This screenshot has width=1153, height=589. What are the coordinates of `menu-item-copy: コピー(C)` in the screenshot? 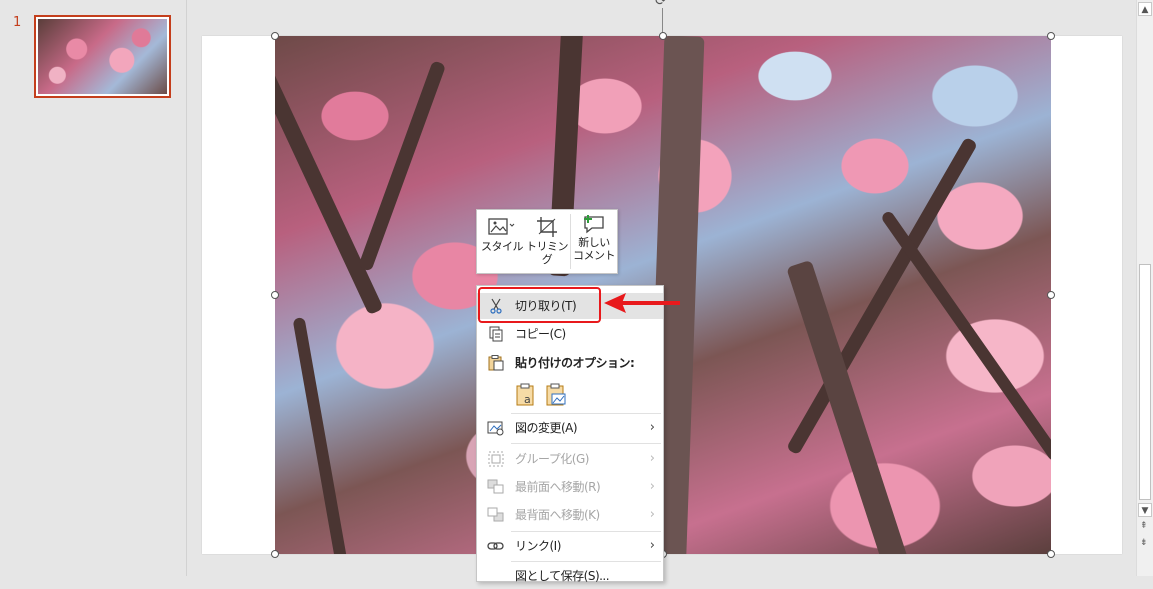 It's located at (570, 334).